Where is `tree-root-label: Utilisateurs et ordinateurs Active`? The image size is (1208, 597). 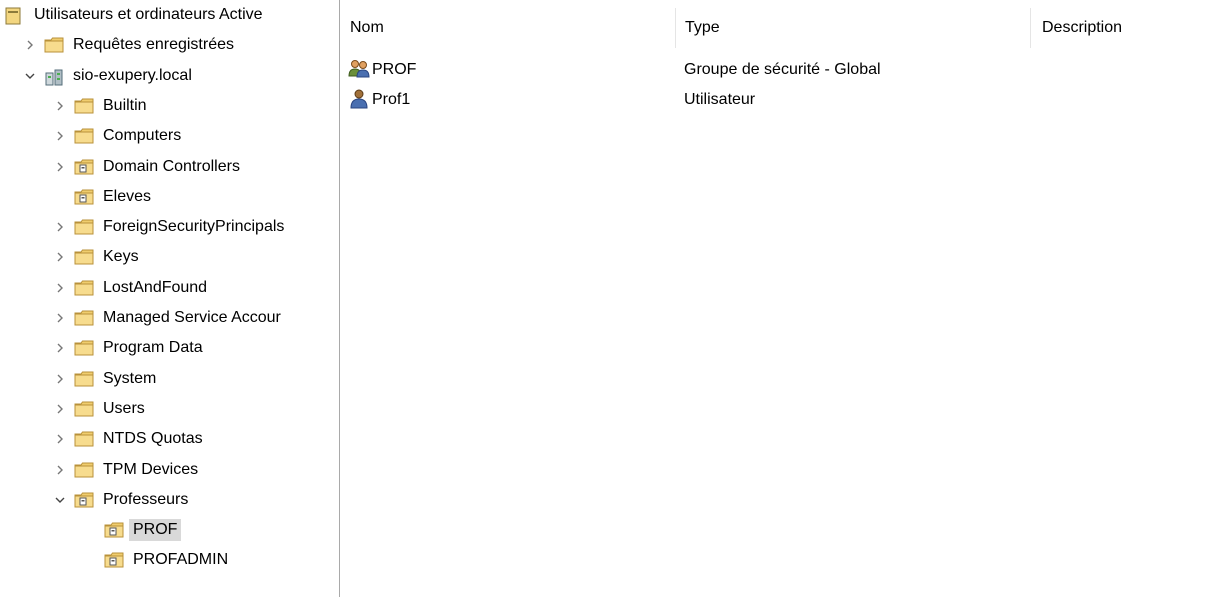 tree-root-label: Utilisateurs et ordinateurs Active is located at coordinates (148, 14).